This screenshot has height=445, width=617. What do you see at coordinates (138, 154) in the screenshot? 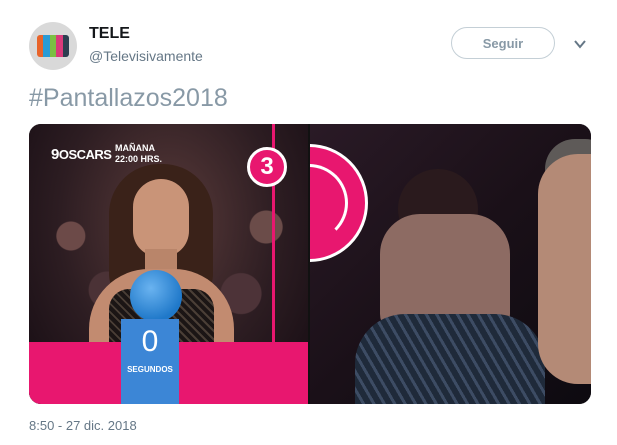
I see `promo-text: MAÑANA 22:00 HRS.` at bounding box center [138, 154].